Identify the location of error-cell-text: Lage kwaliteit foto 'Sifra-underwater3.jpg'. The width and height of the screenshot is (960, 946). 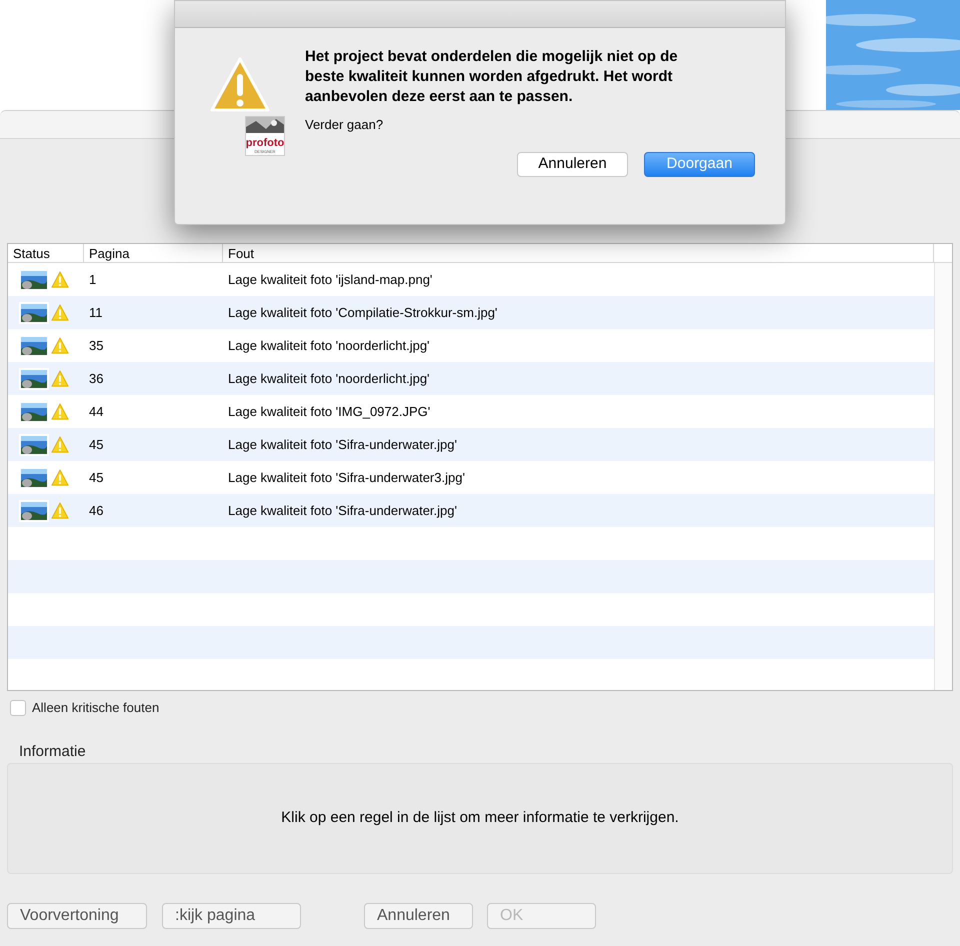
(346, 477).